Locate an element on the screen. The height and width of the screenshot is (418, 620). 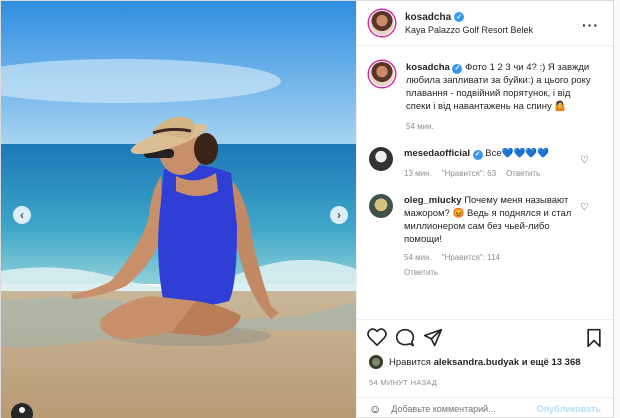
action-bar is located at coordinates (485, 337).